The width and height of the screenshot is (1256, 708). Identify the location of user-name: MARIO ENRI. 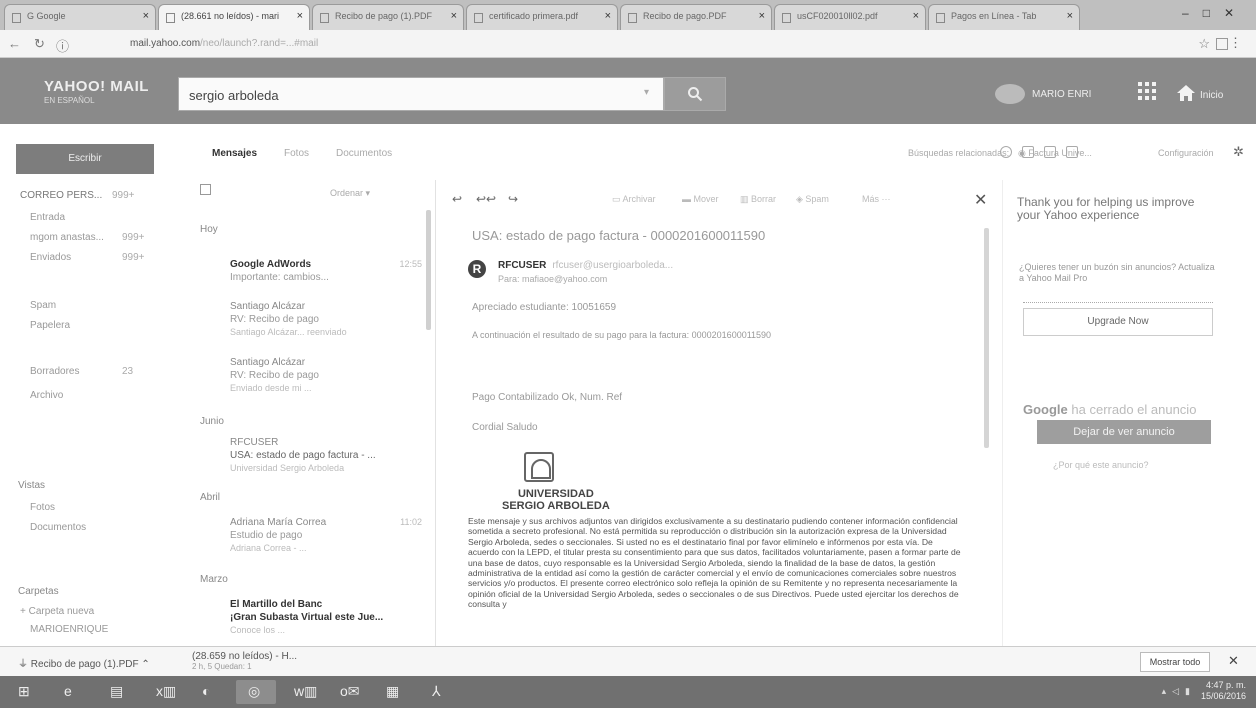
(1061, 94).